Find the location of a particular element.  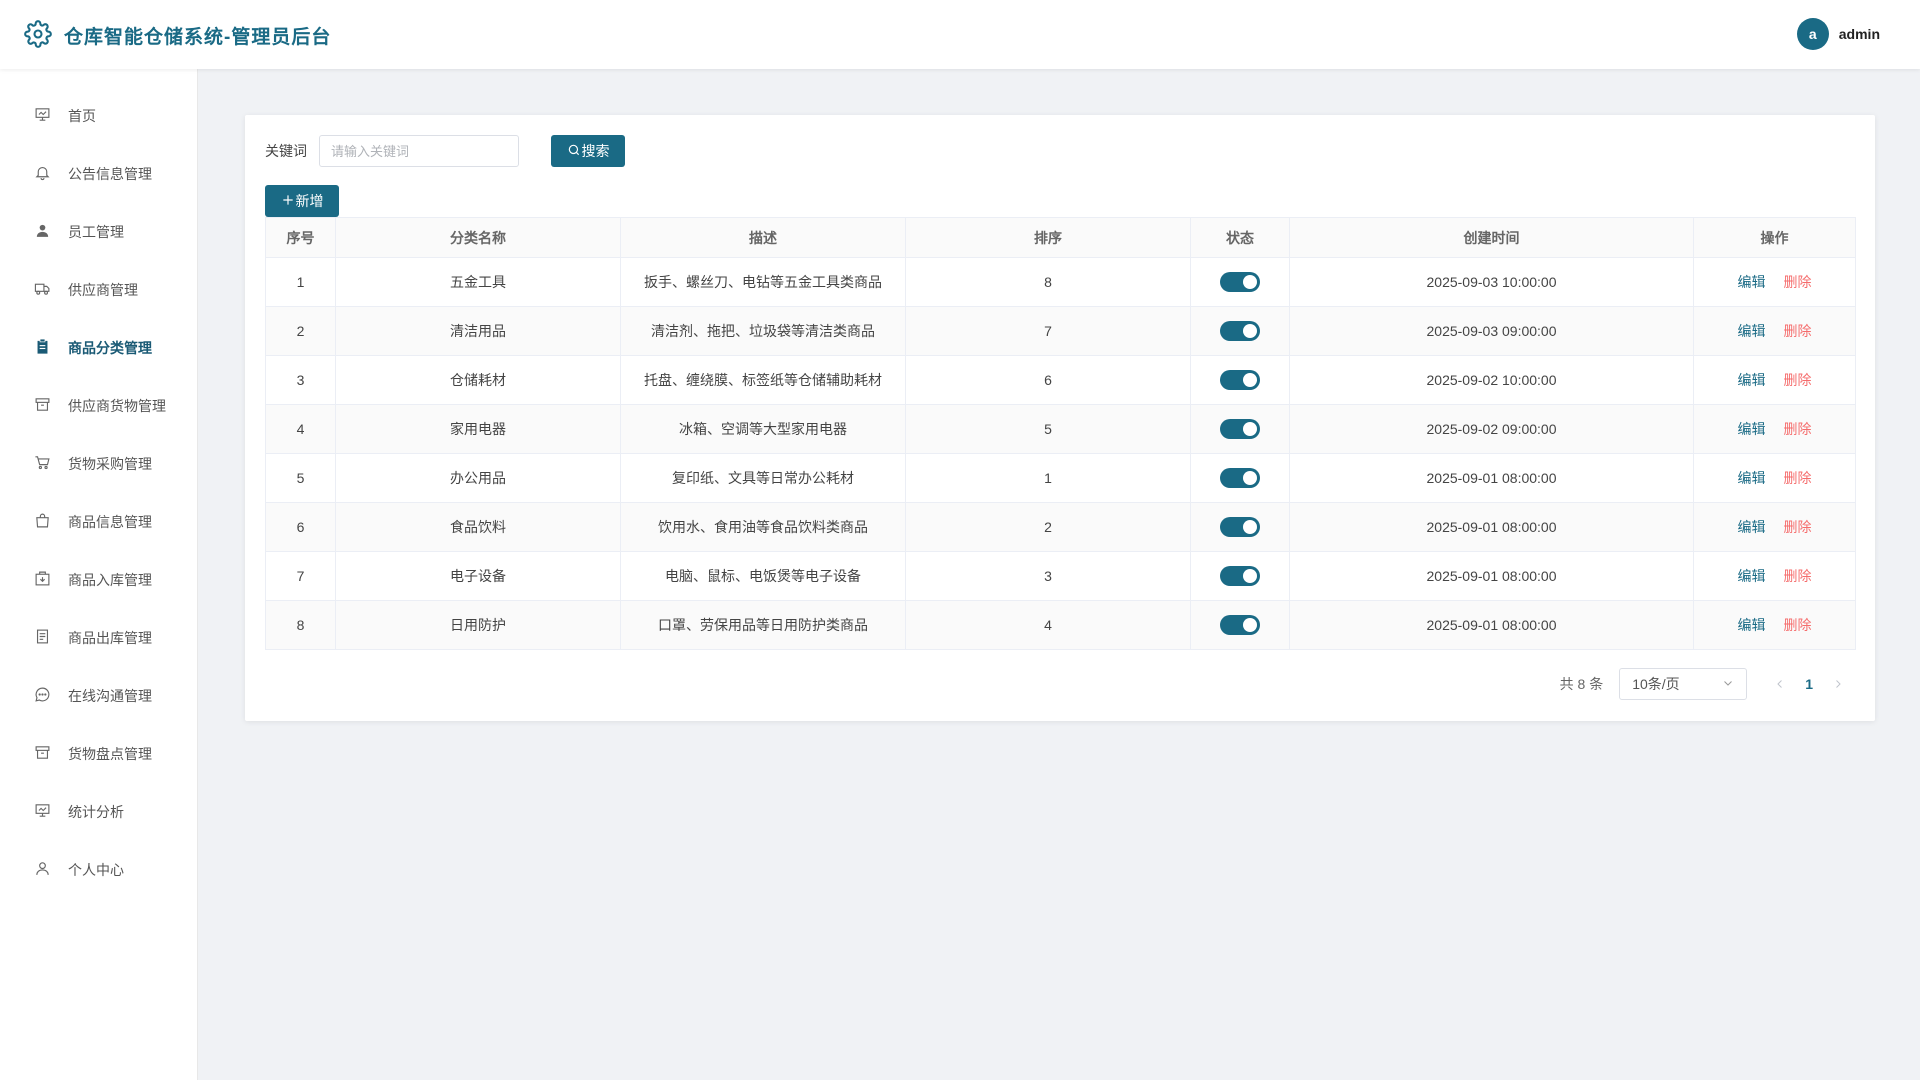

username: admin is located at coordinates (1859, 34).